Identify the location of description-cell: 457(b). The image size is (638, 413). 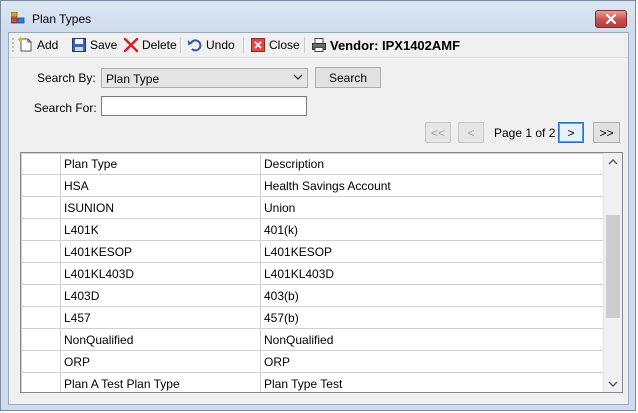
(432, 317).